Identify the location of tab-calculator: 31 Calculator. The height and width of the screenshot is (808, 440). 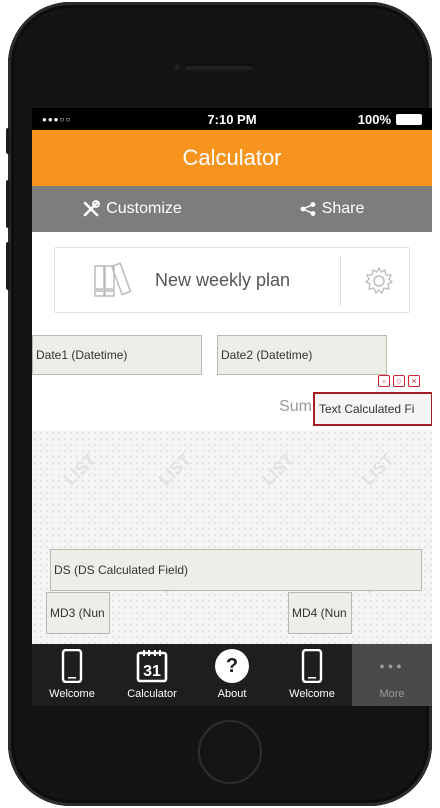
(152, 675).